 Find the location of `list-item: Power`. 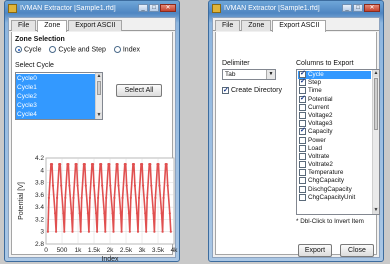

list-item: Power is located at coordinates (334, 140).